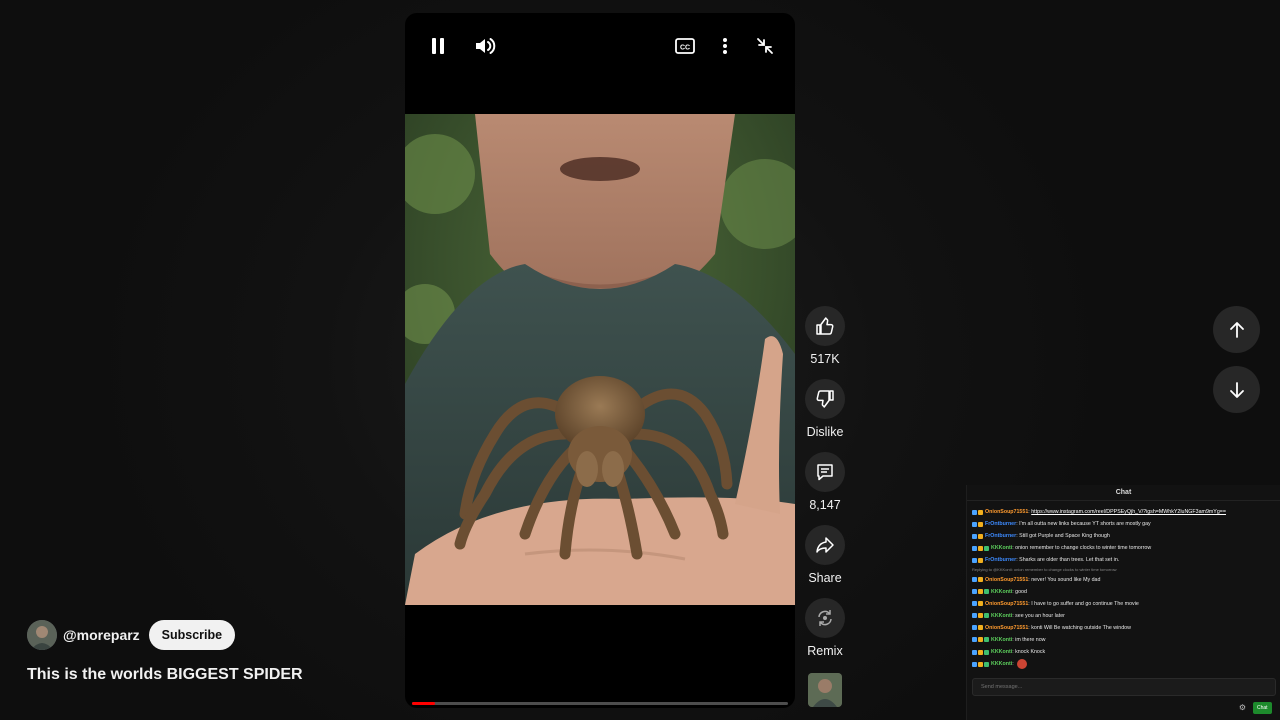 This screenshot has width=1280, height=720. Describe the element at coordinates (485, 46) in the screenshot. I see `volume-button` at that location.